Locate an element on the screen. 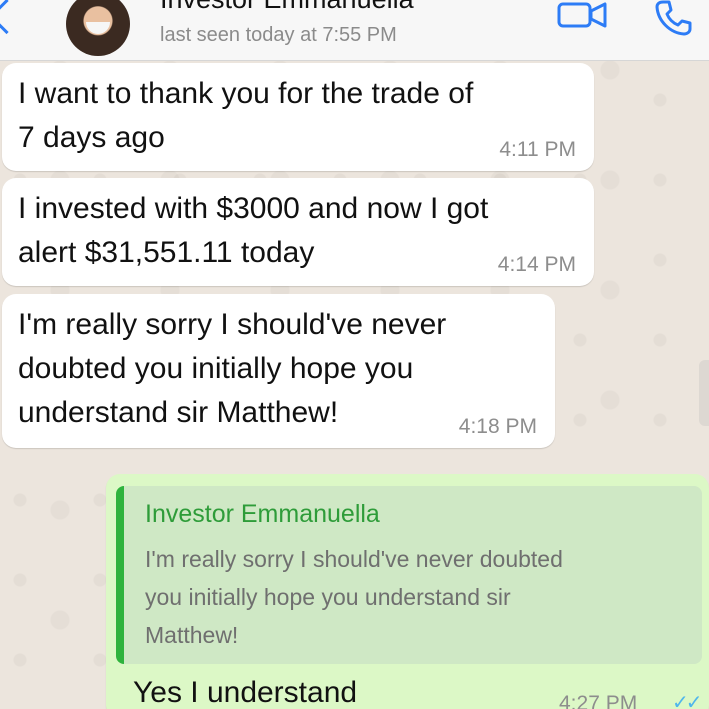 The width and height of the screenshot is (709, 709). message-time: 4:11 PM is located at coordinates (537, 149).